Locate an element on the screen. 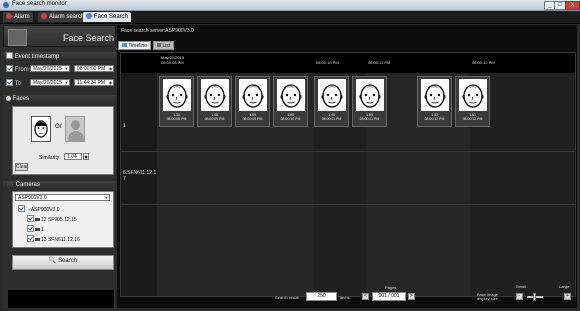  tab-timeline: Timeline is located at coordinates (135, 45).